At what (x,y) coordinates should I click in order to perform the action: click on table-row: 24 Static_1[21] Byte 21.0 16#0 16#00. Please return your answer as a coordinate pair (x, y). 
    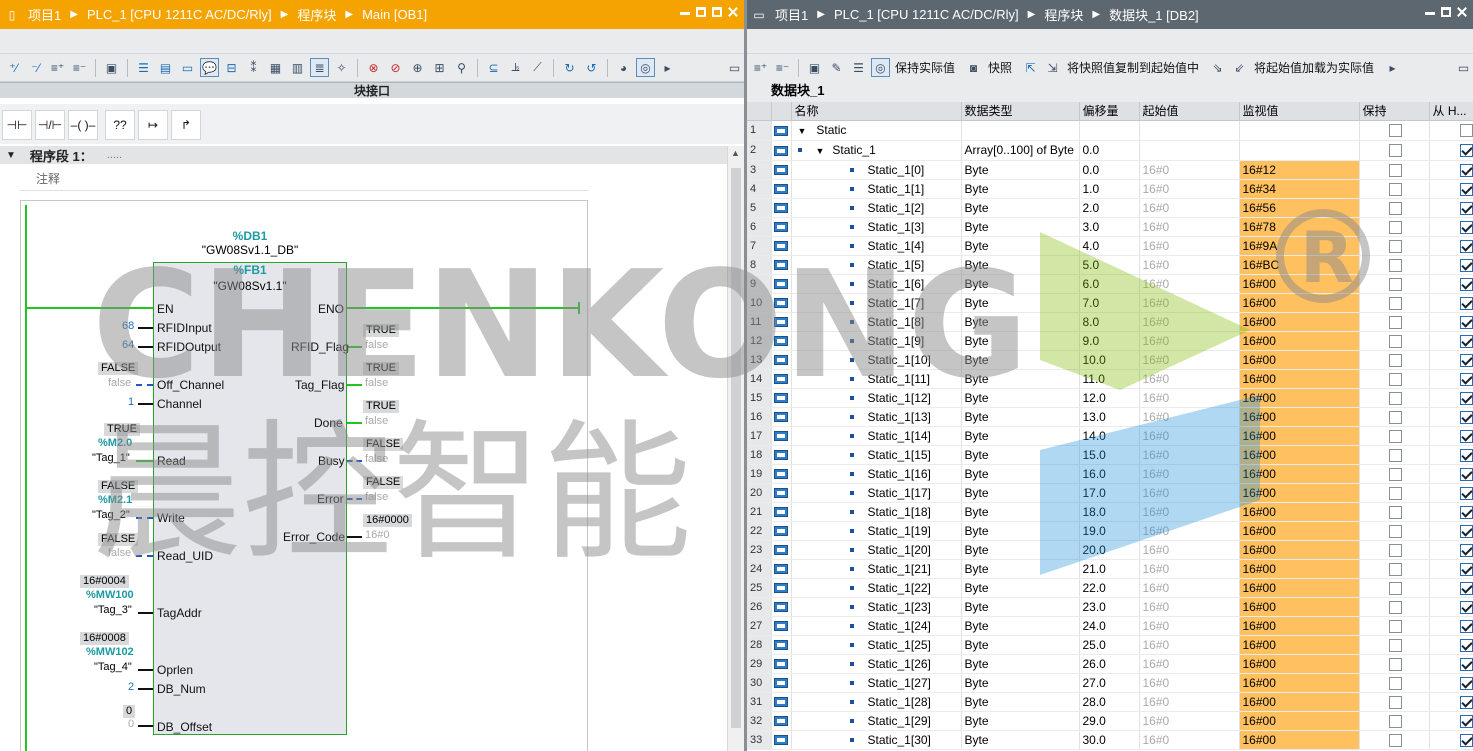
    Looking at the image, I should click on (1110, 569).